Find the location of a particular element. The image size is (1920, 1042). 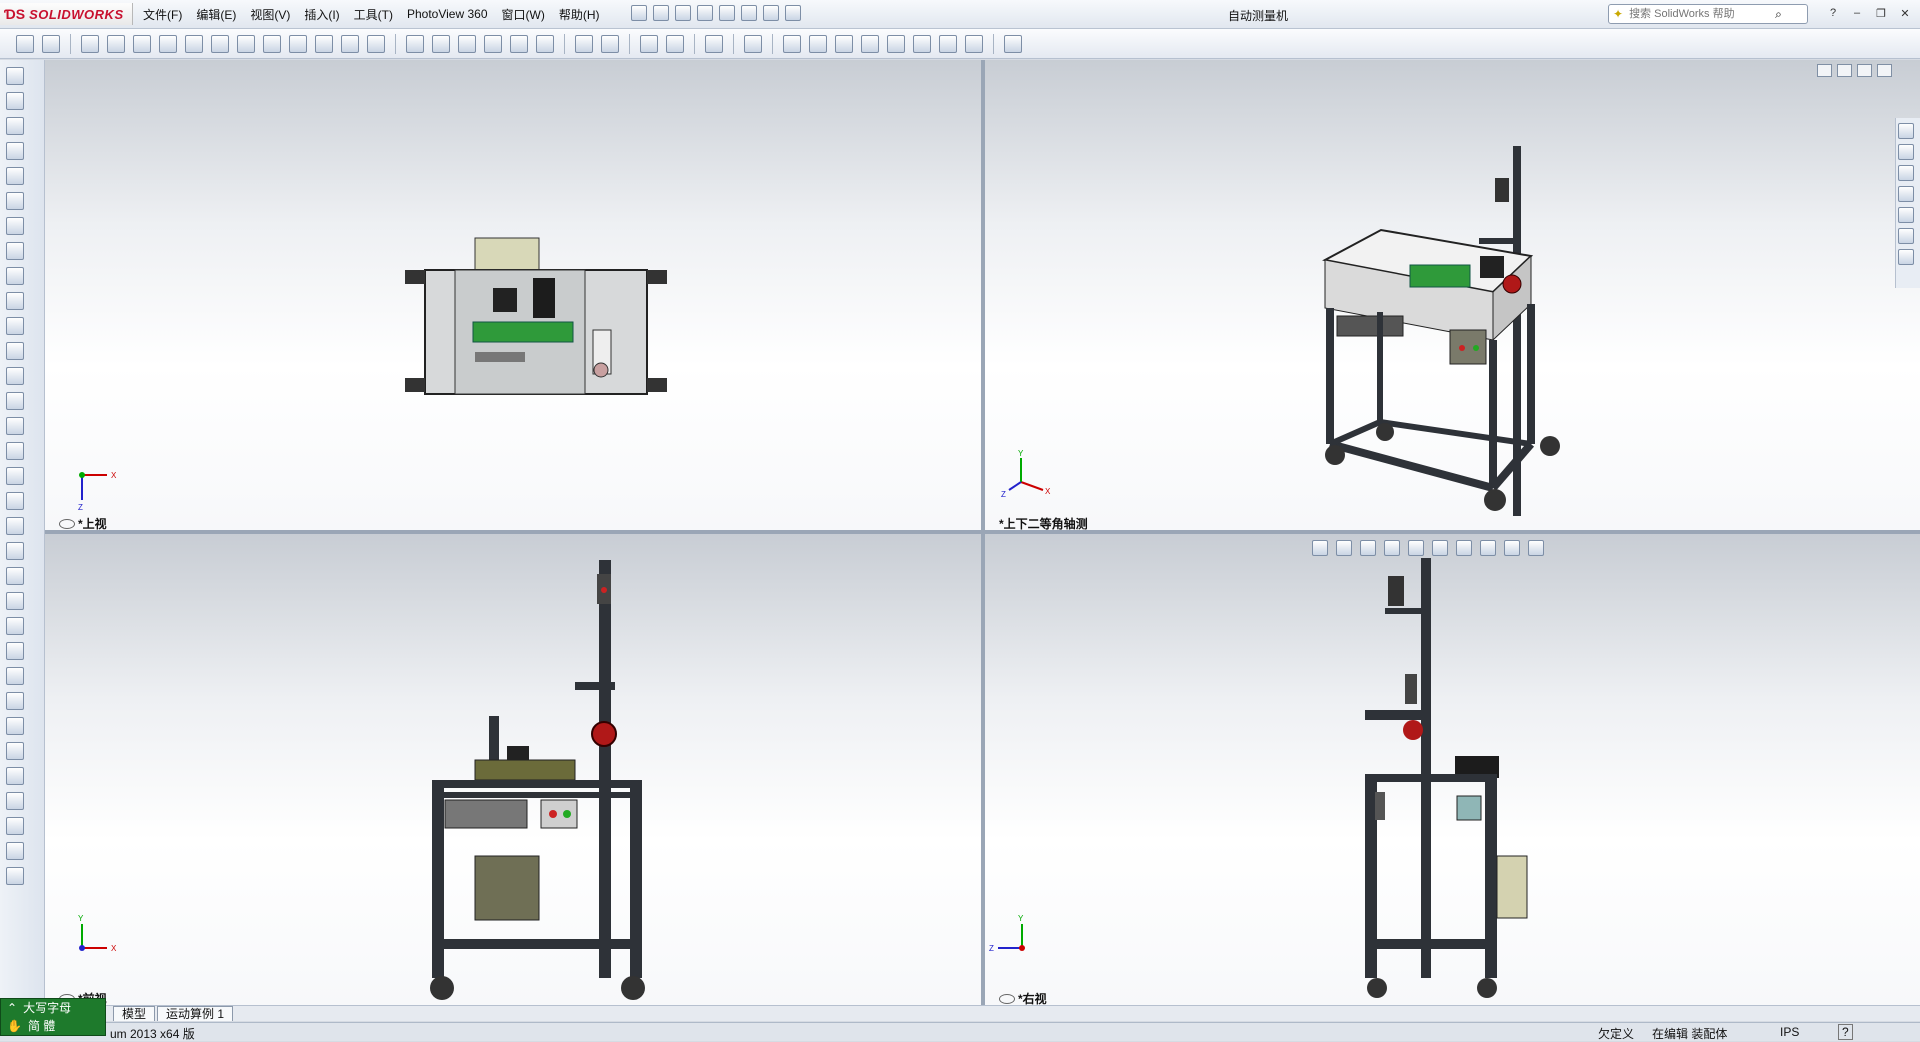

zoom-to-fit-icon is located at coordinates (1320, 548).